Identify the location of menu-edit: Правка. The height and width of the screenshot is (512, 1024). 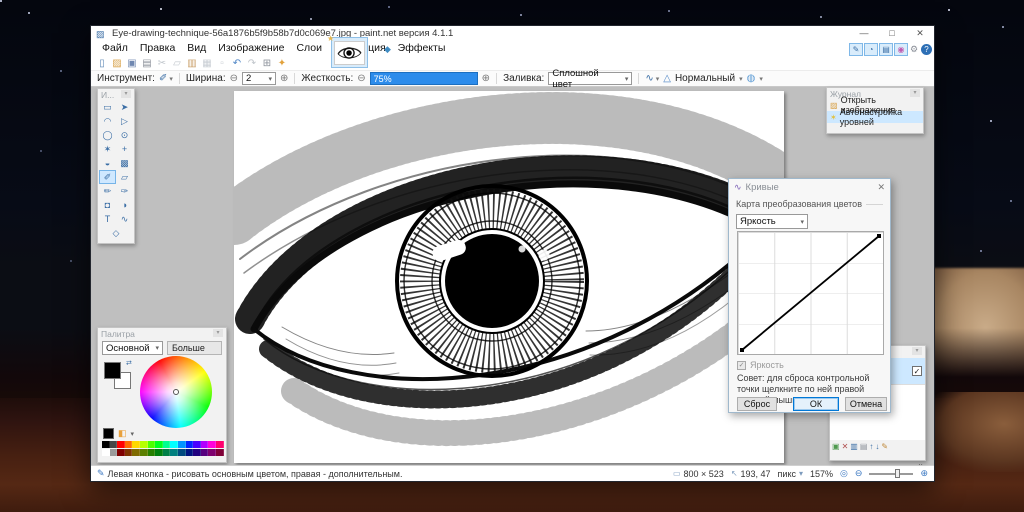
(157, 48).